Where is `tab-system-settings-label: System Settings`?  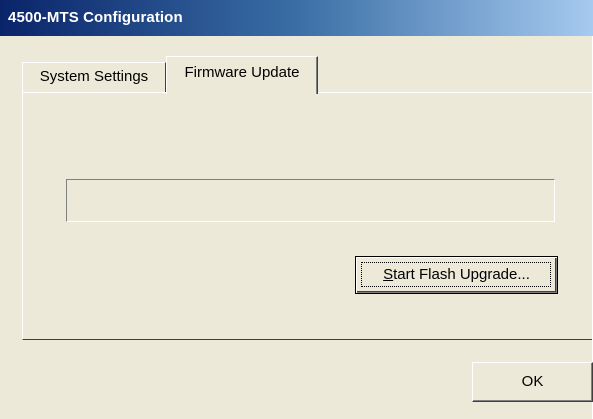 tab-system-settings-label: System Settings is located at coordinates (94, 76).